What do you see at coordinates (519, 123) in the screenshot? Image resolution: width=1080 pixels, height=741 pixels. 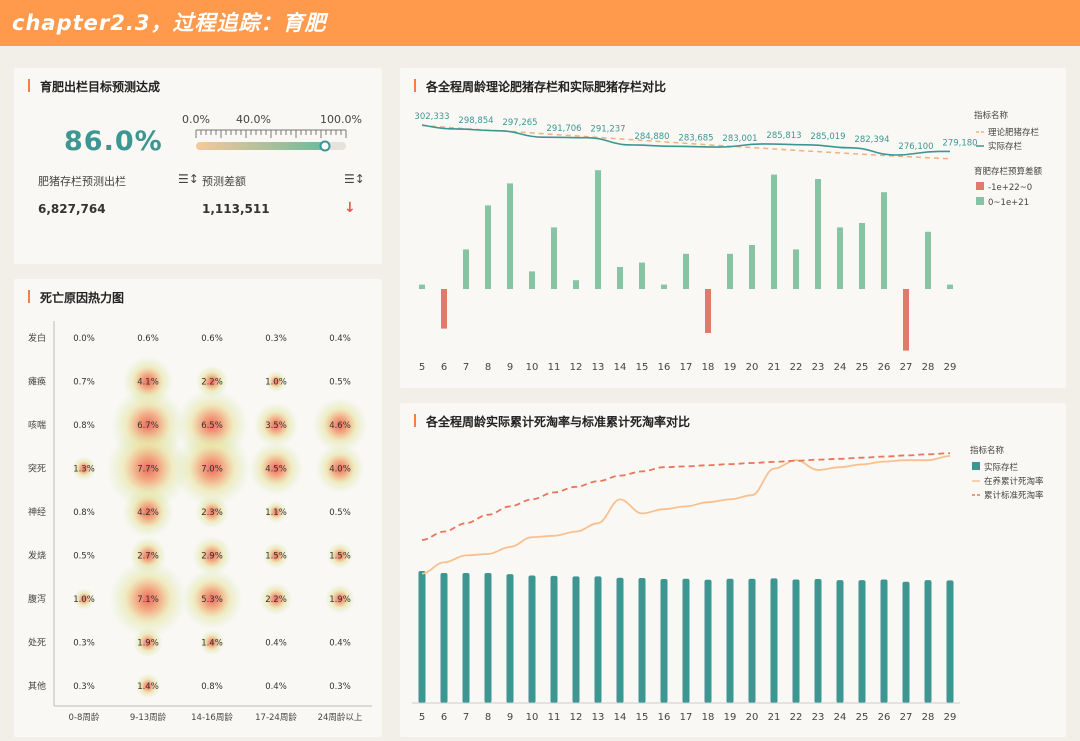 I see `stock-point-label: 297,265` at bounding box center [519, 123].